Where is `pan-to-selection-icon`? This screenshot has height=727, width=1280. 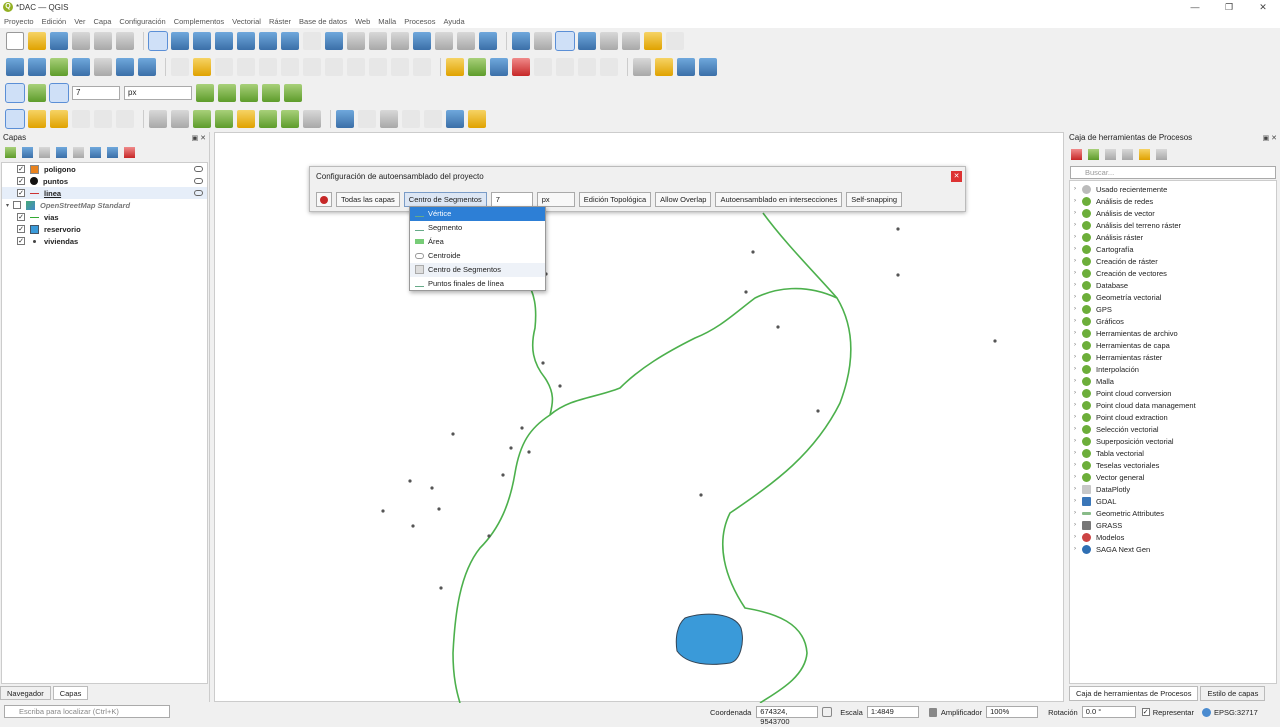 pan-to-selection-icon is located at coordinates (180, 41).